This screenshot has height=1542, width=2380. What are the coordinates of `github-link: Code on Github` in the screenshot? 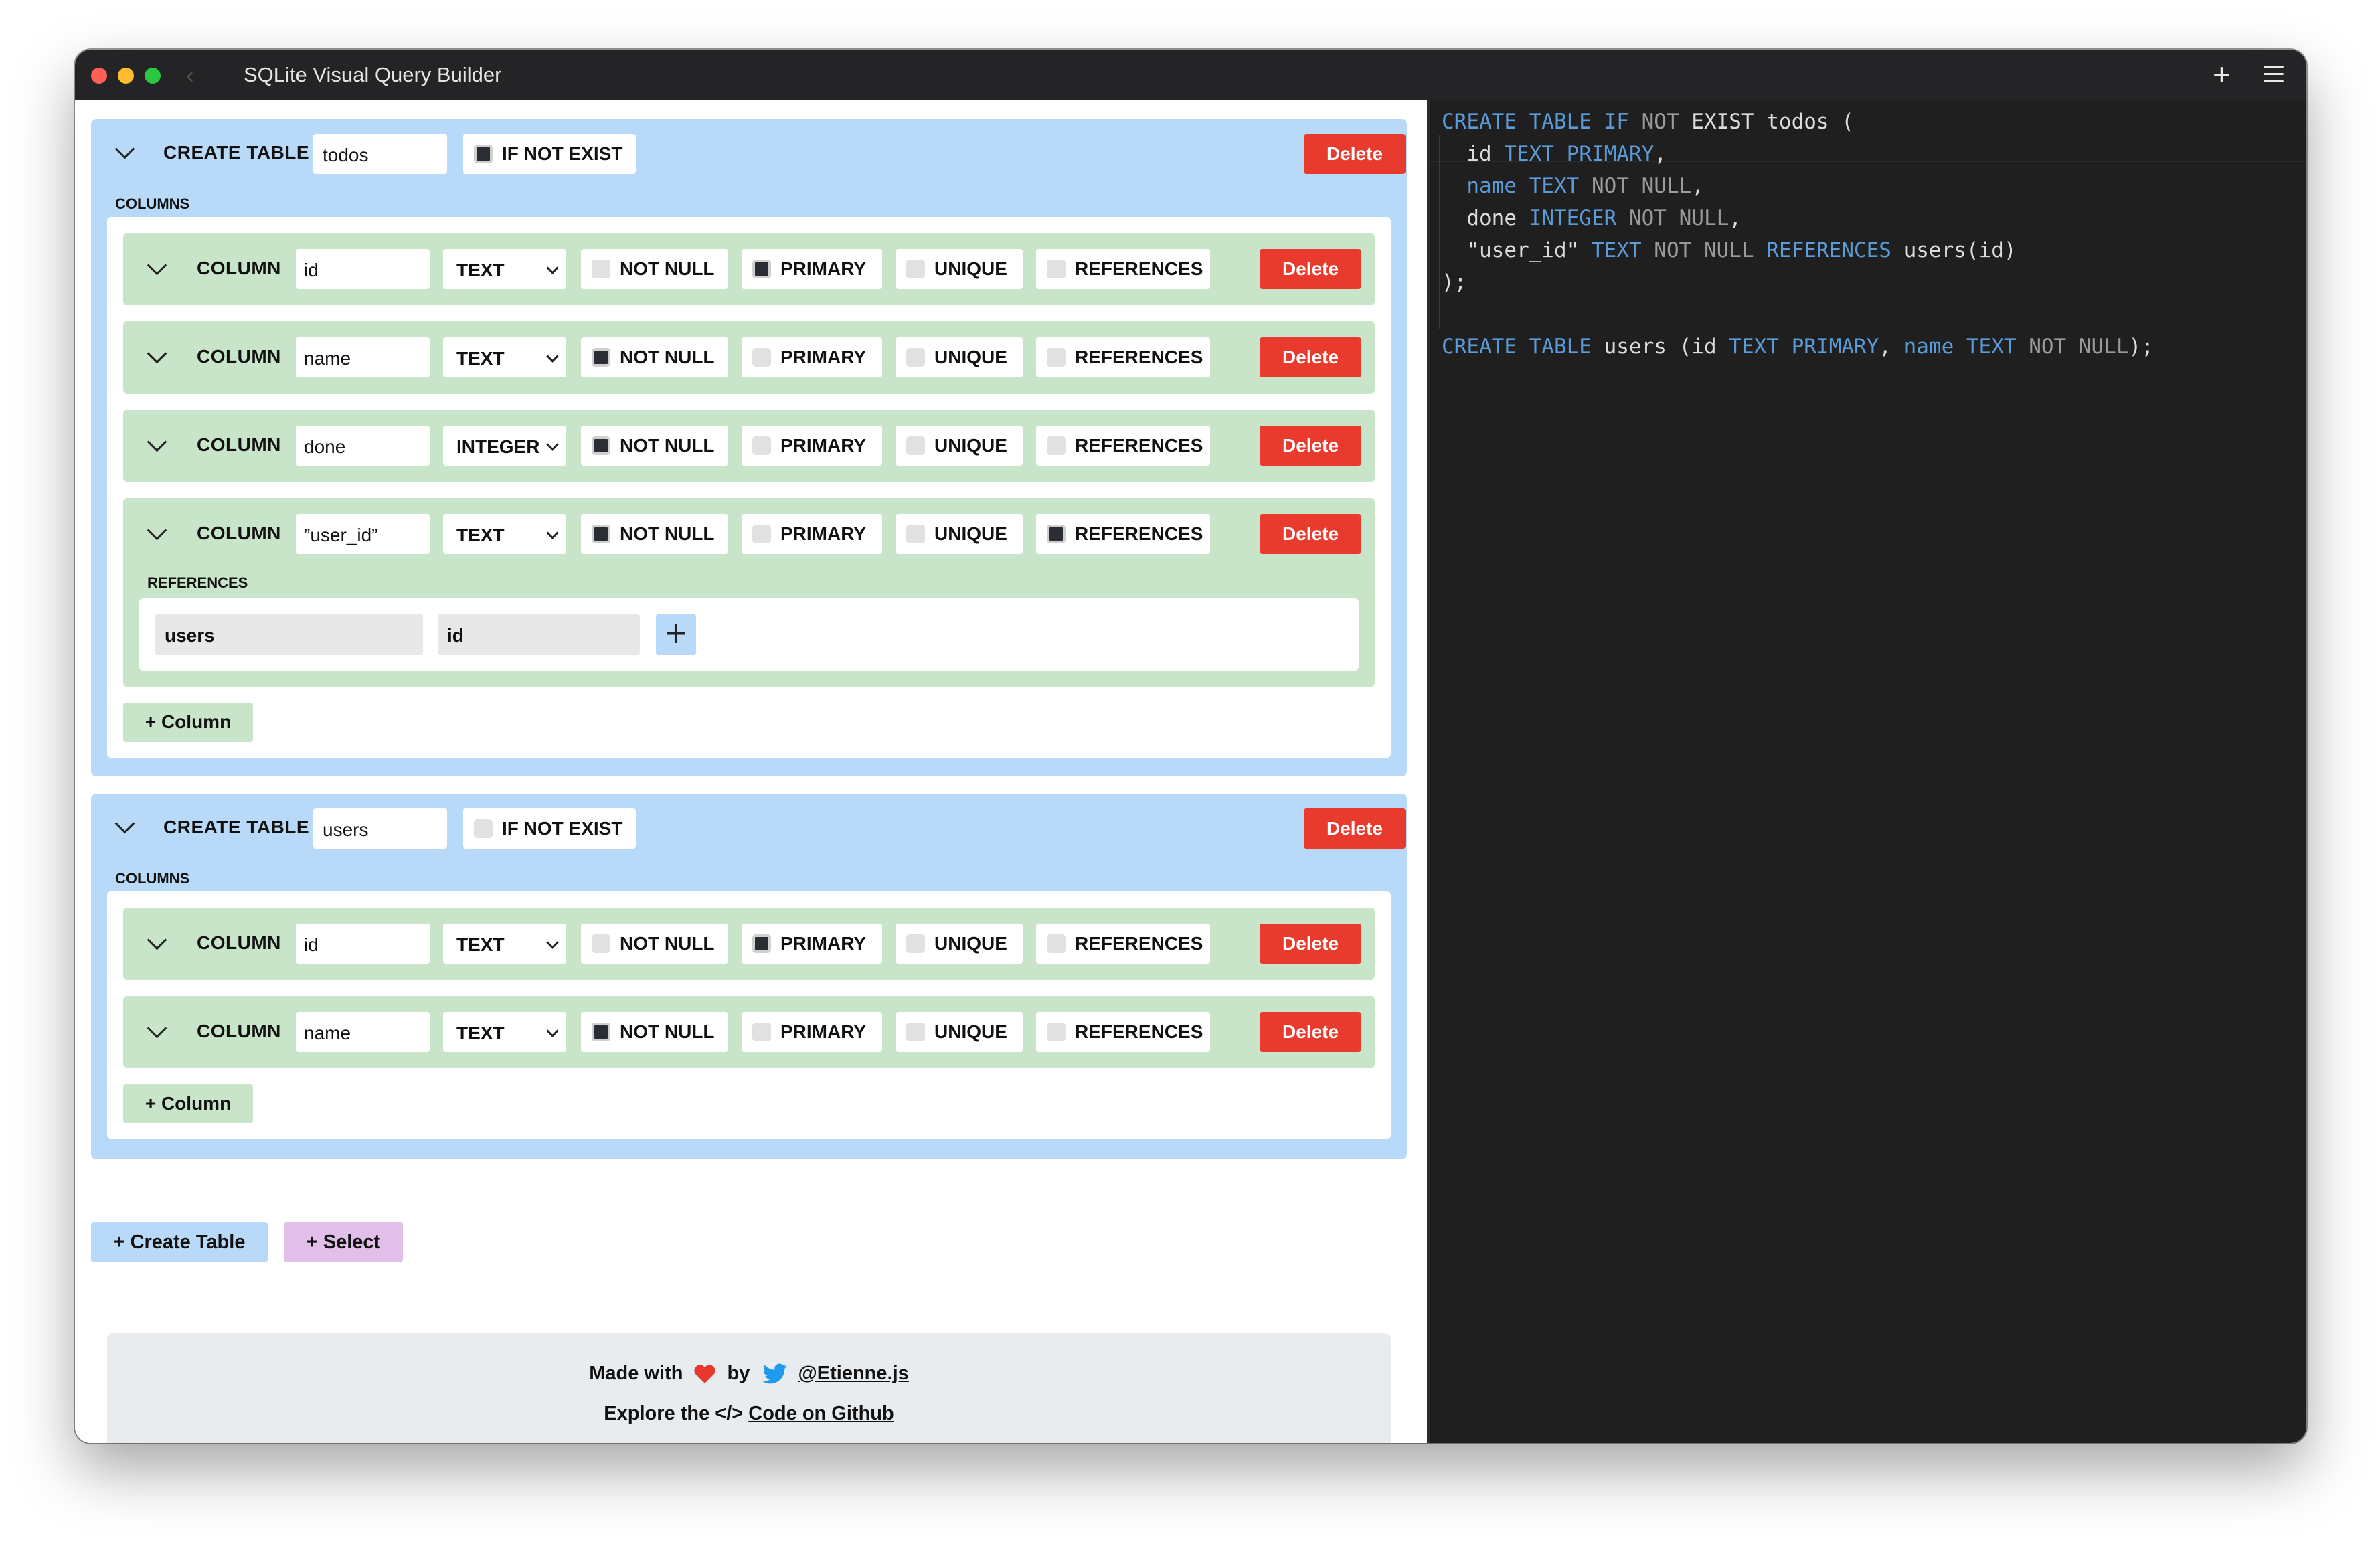 It's located at (821, 1413).